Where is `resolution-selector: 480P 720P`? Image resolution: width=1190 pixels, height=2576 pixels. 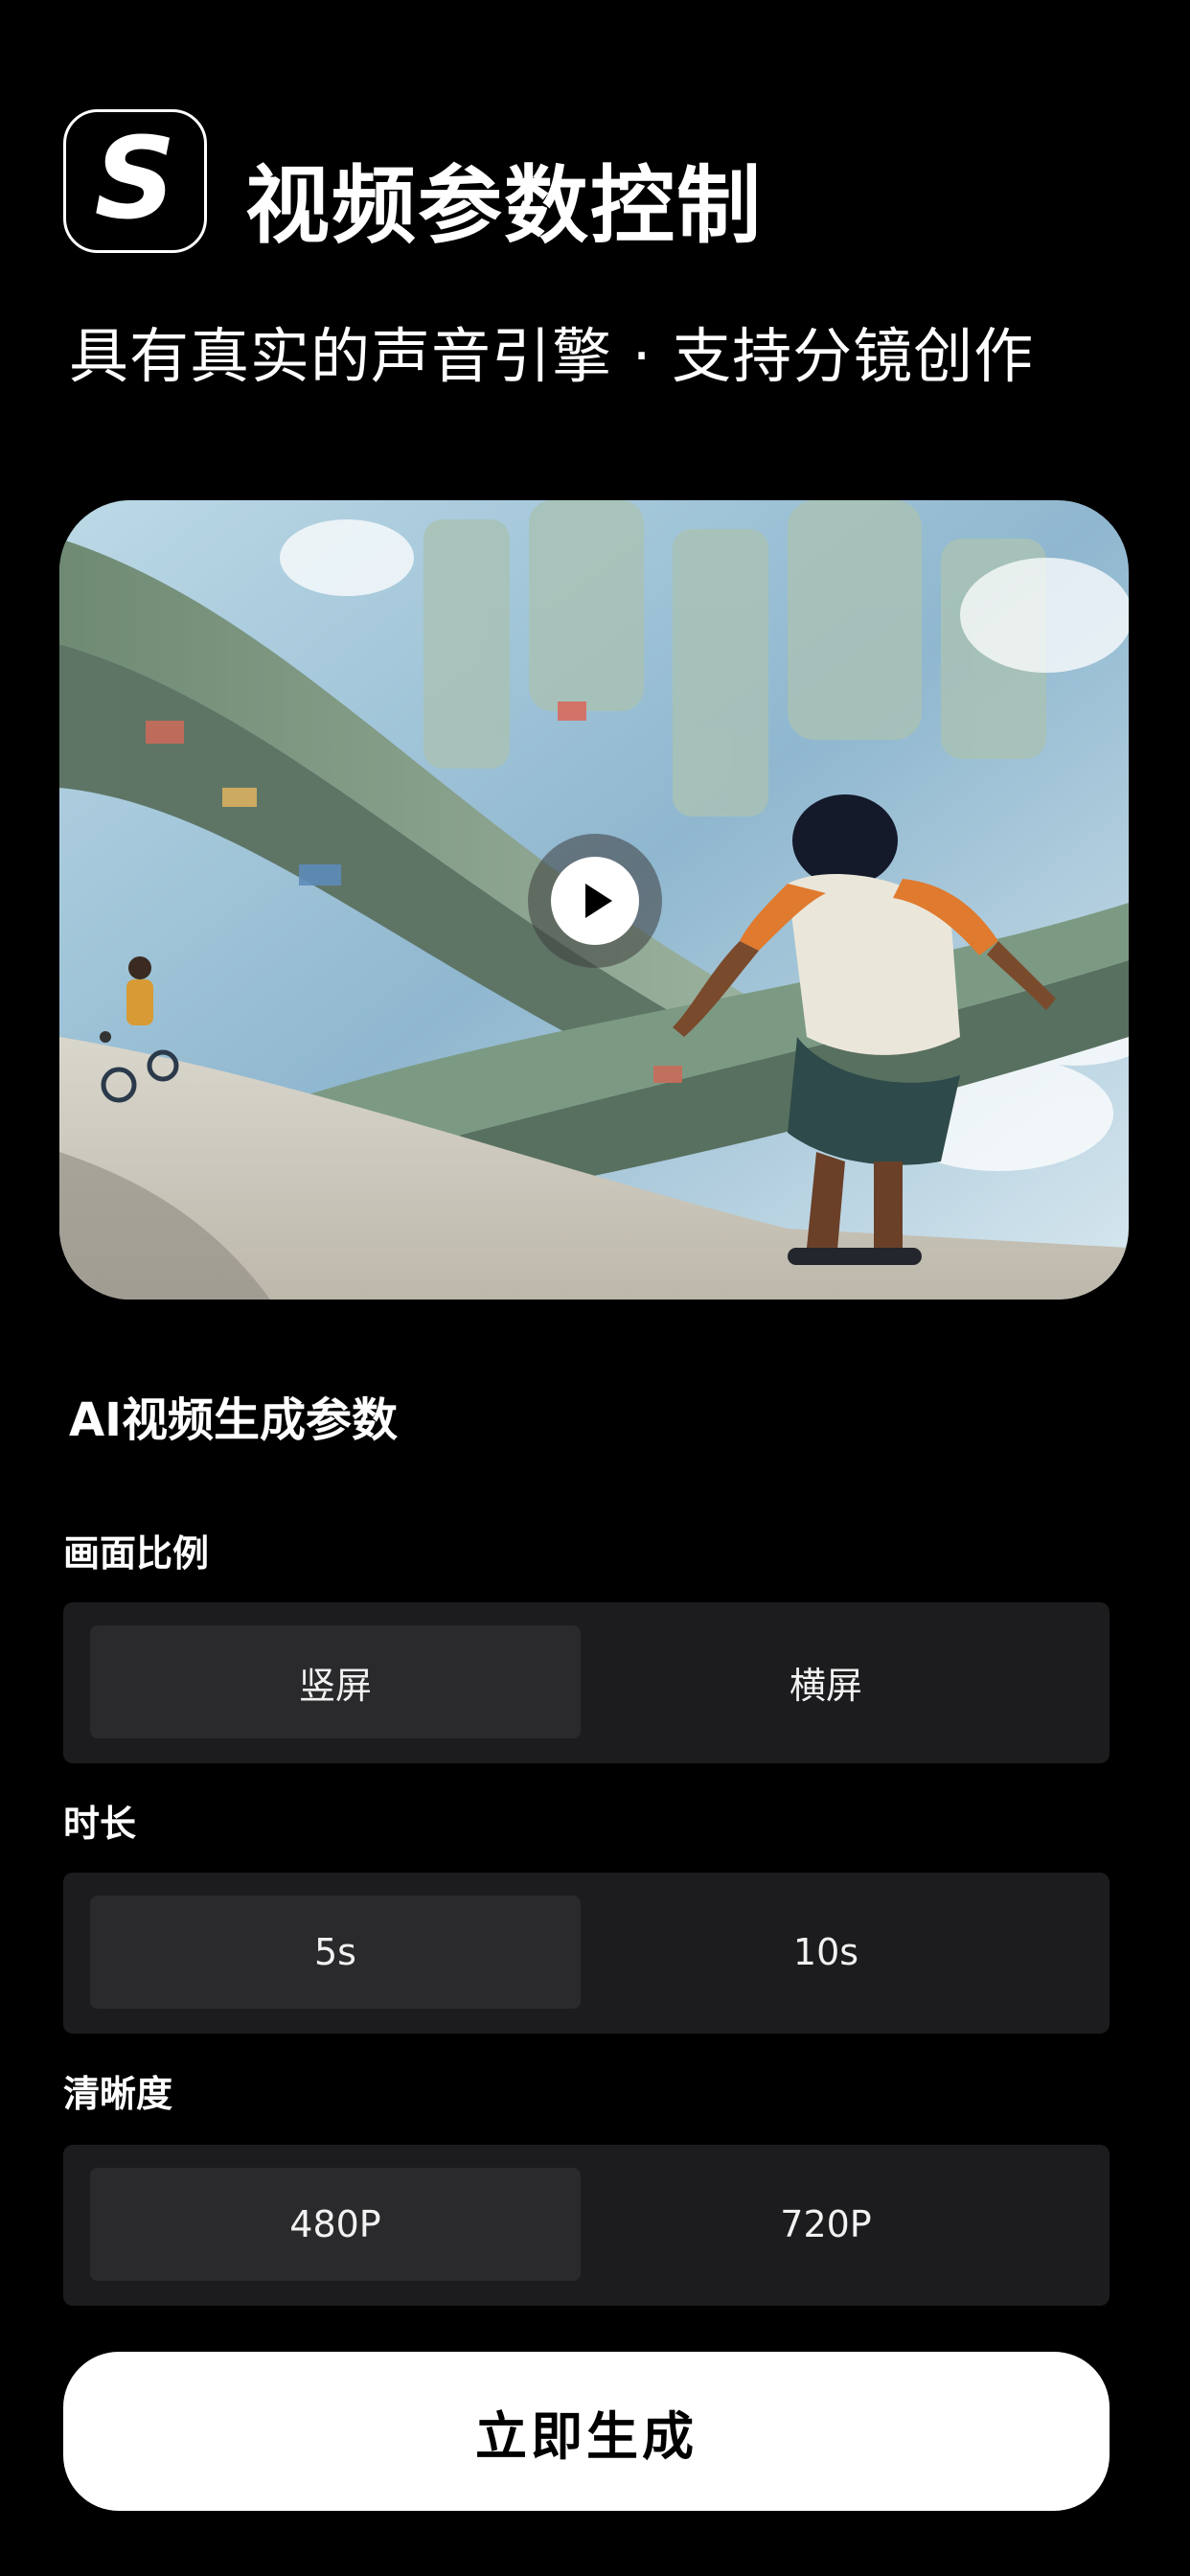 resolution-selector: 480P 720P is located at coordinates (587, 2225).